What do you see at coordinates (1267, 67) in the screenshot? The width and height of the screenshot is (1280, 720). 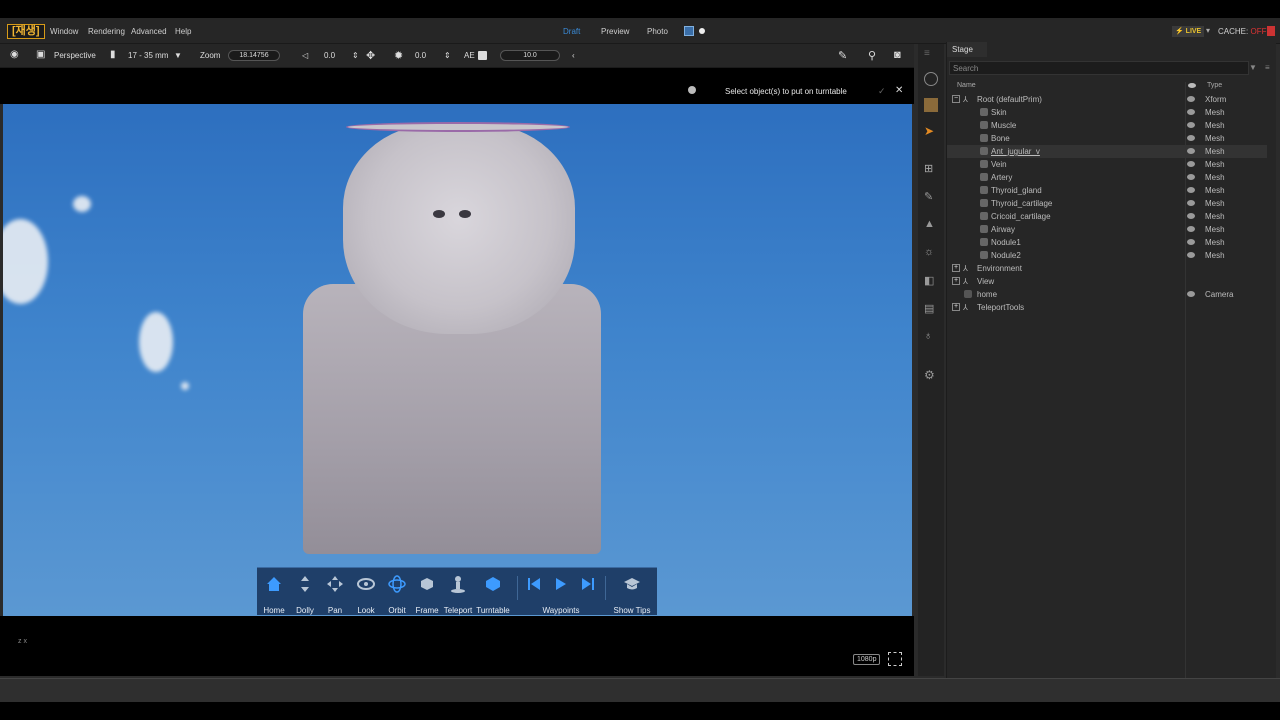 I see `options-icon: ≡` at bounding box center [1267, 67].